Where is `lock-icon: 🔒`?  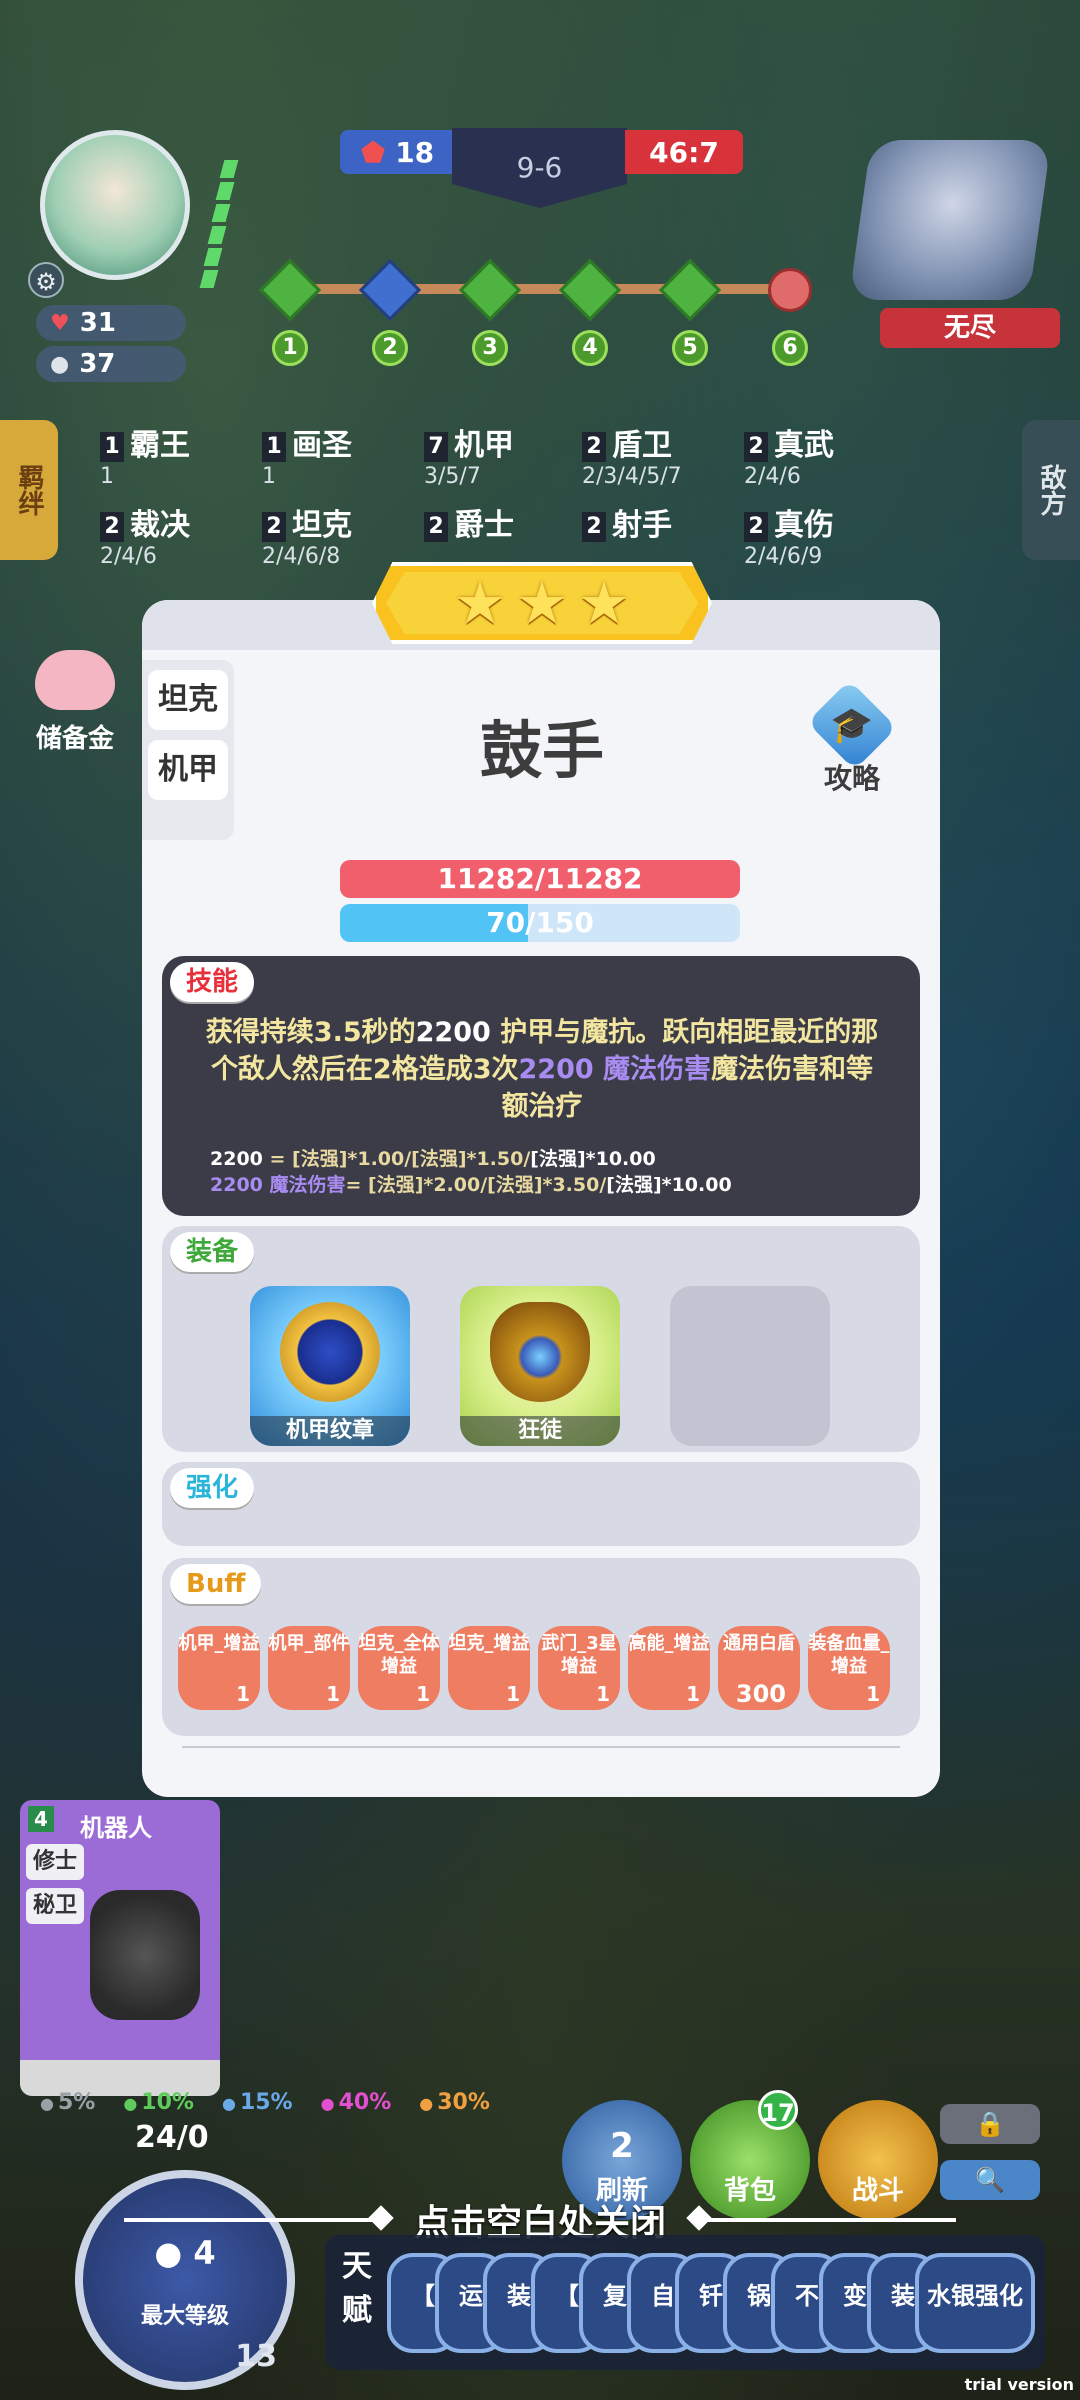
lock-icon: 🔒 is located at coordinates (990, 2124).